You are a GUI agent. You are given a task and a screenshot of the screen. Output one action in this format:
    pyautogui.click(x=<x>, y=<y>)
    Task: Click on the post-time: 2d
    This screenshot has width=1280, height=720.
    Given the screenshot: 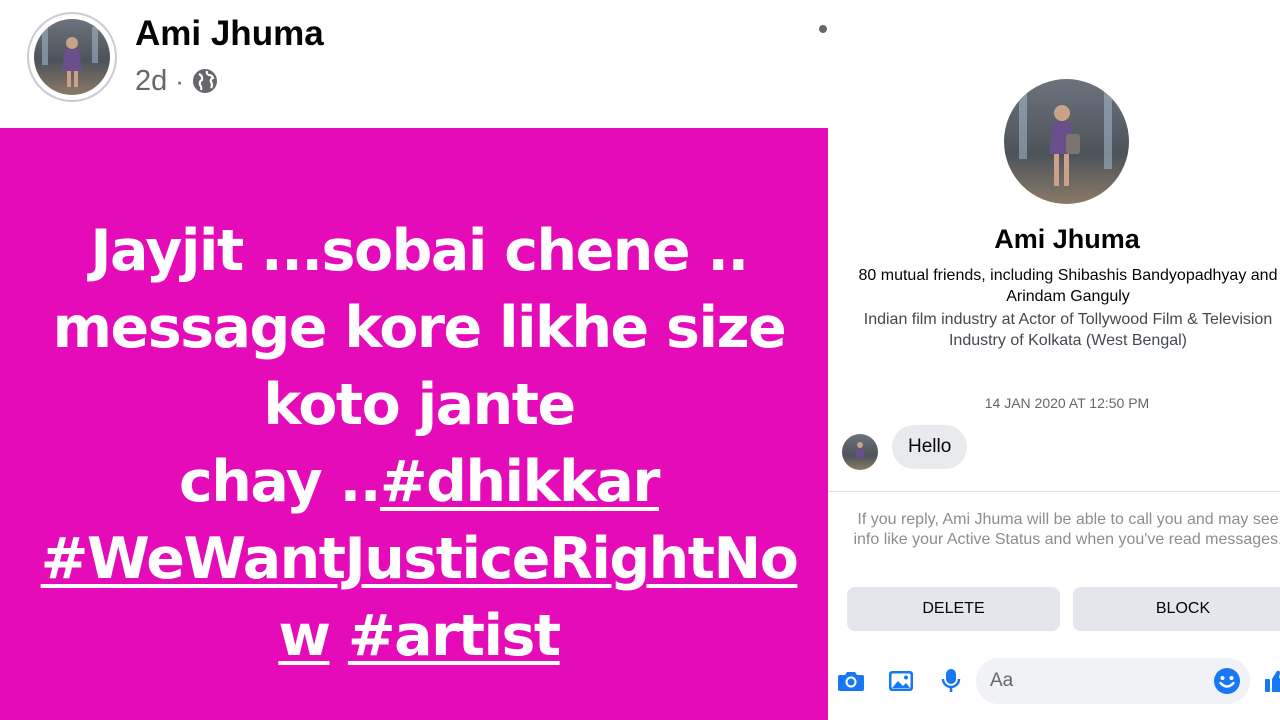 What is the action you would take?
    pyautogui.click(x=151, y=81)
    